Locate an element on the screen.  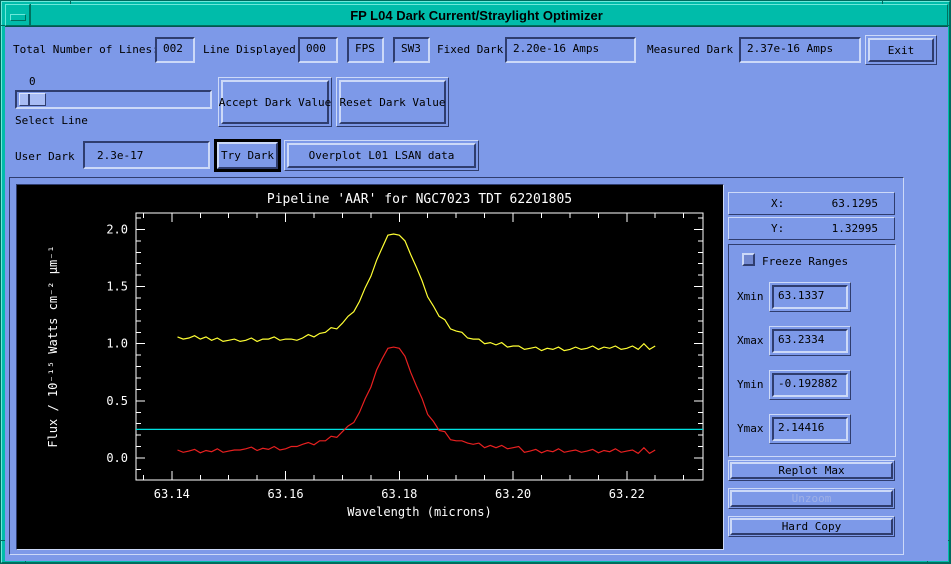
user-dark-field: 2.3e-17 is located at coordinates (146, 155).